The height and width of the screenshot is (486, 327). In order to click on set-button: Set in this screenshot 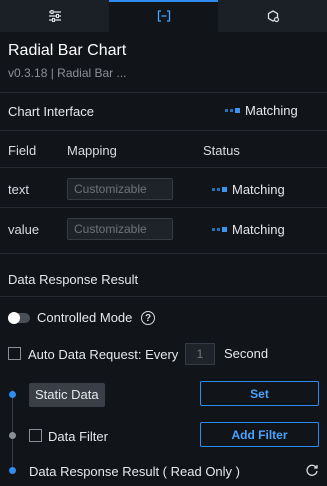, I will do `click(259, 393)`.